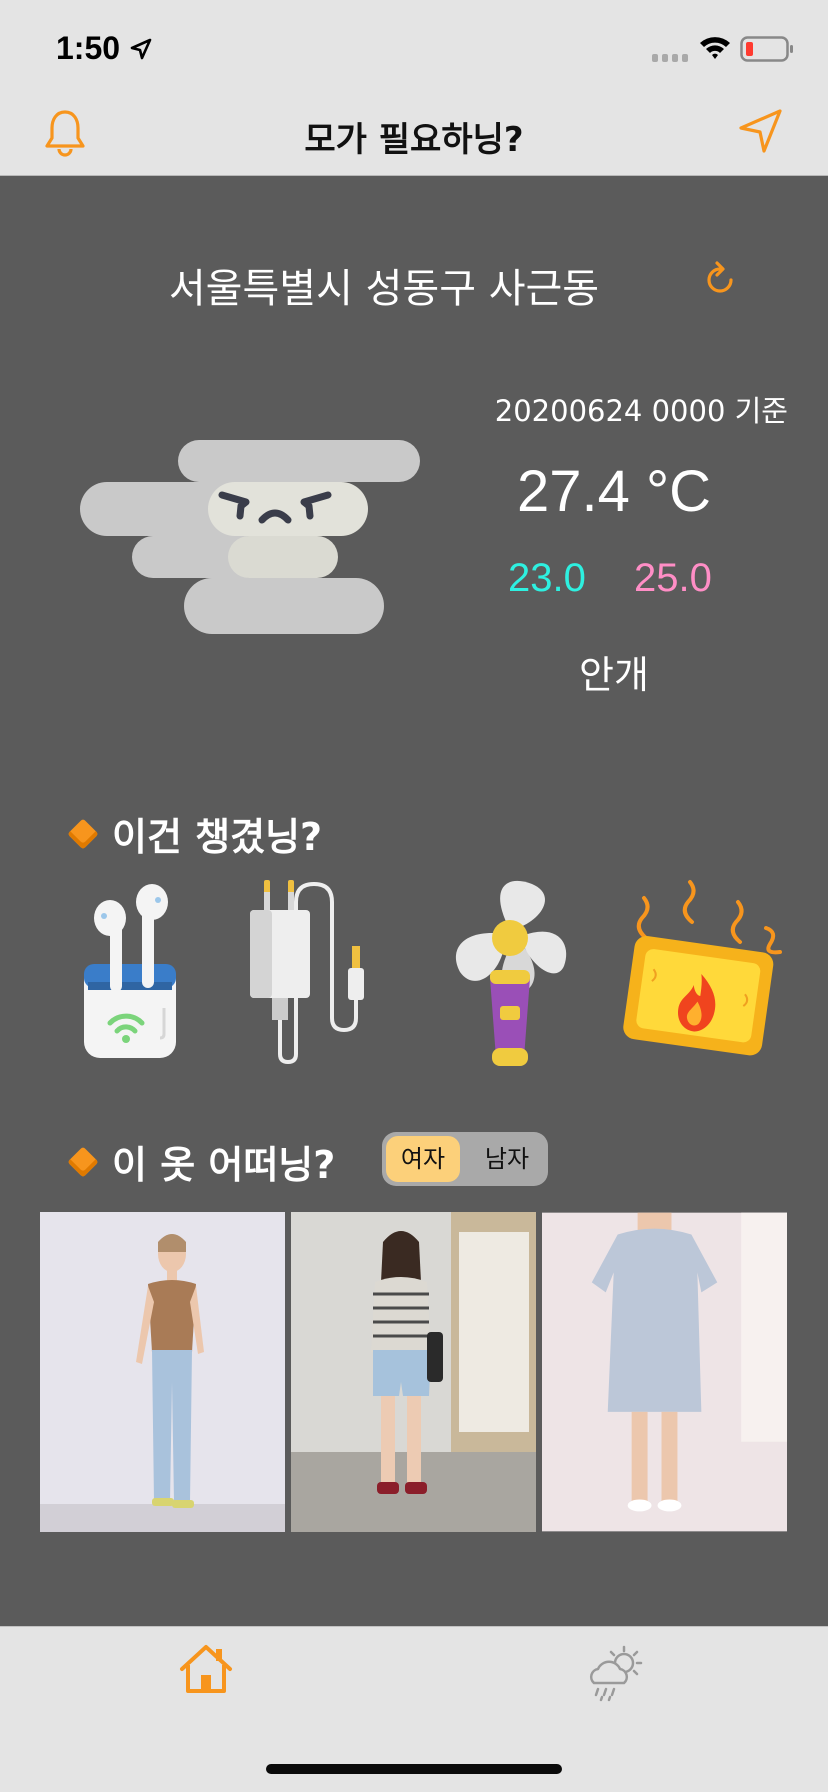 This screenshot has width=828, height=1792. I want to click on status-bar: 1:50, so click(414, 48).